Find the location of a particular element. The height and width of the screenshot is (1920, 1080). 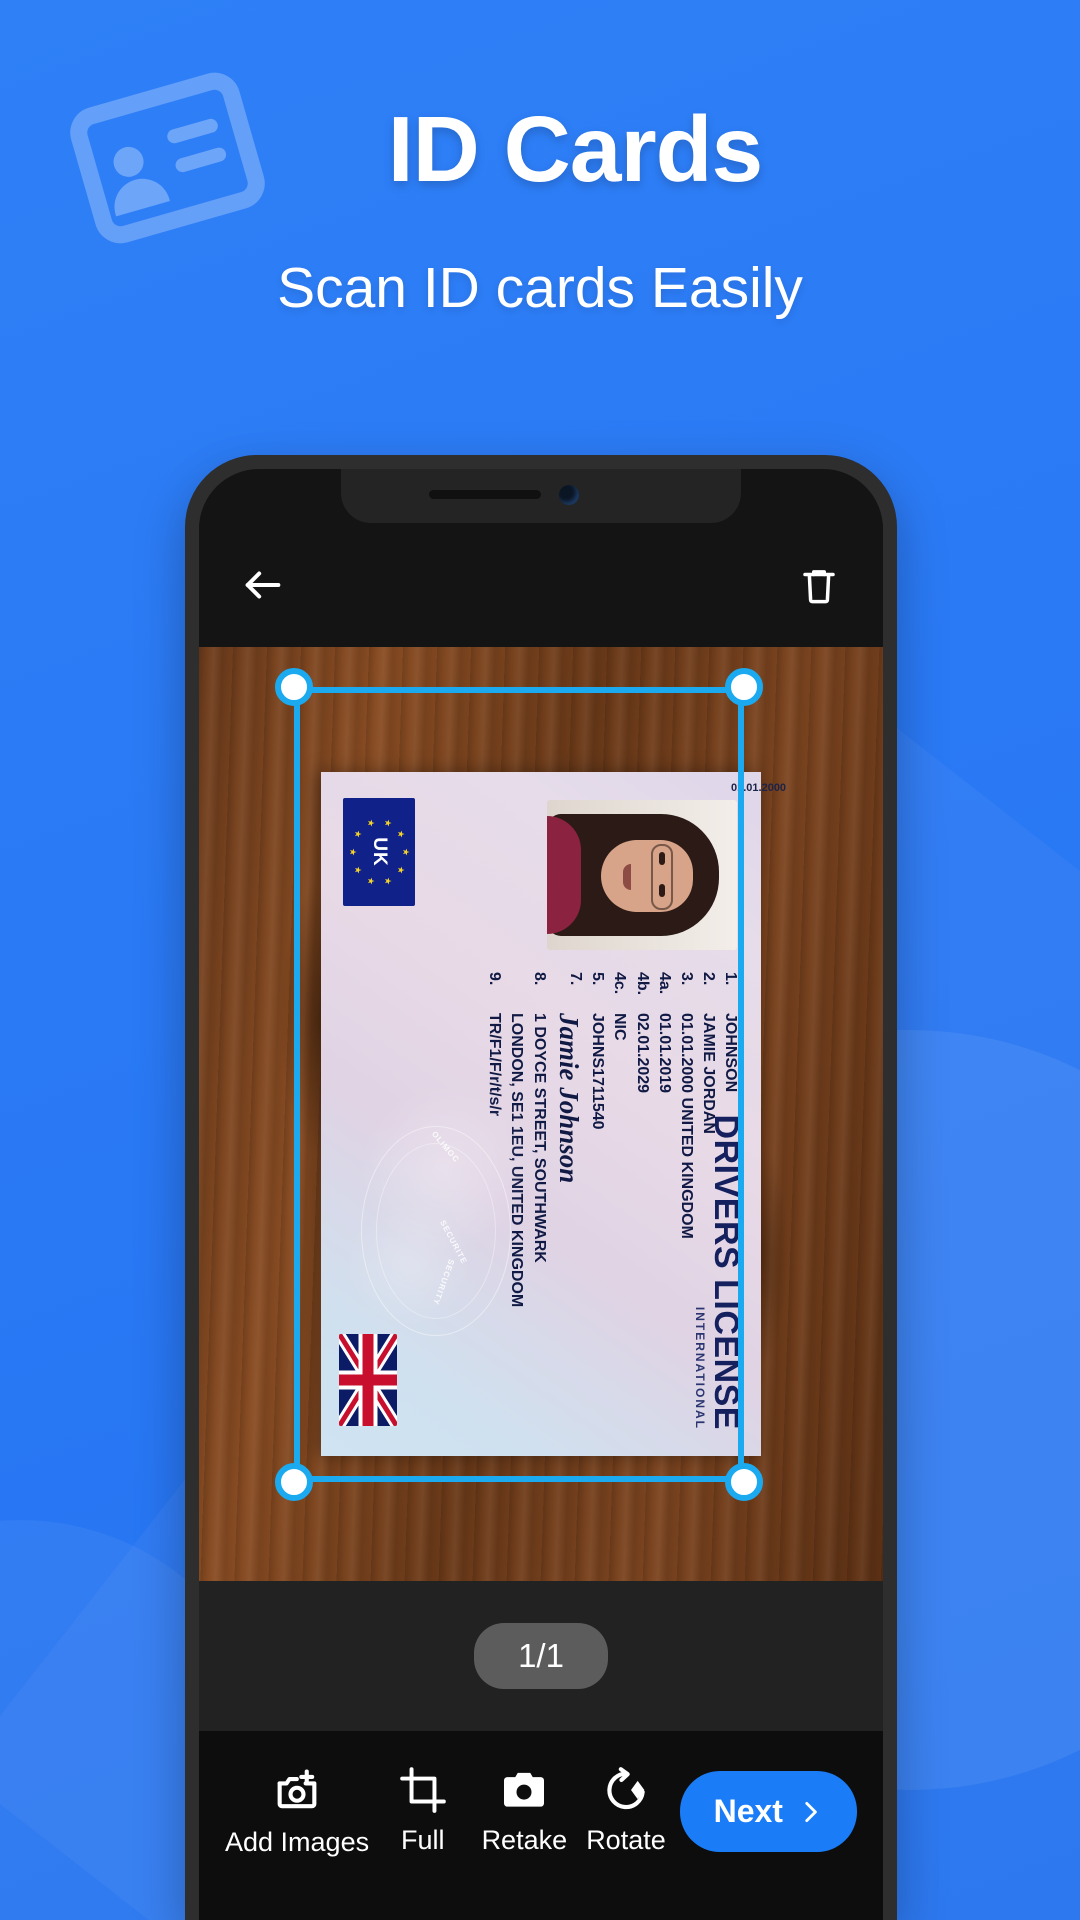

app-bar is located at coordinates (541, 585).